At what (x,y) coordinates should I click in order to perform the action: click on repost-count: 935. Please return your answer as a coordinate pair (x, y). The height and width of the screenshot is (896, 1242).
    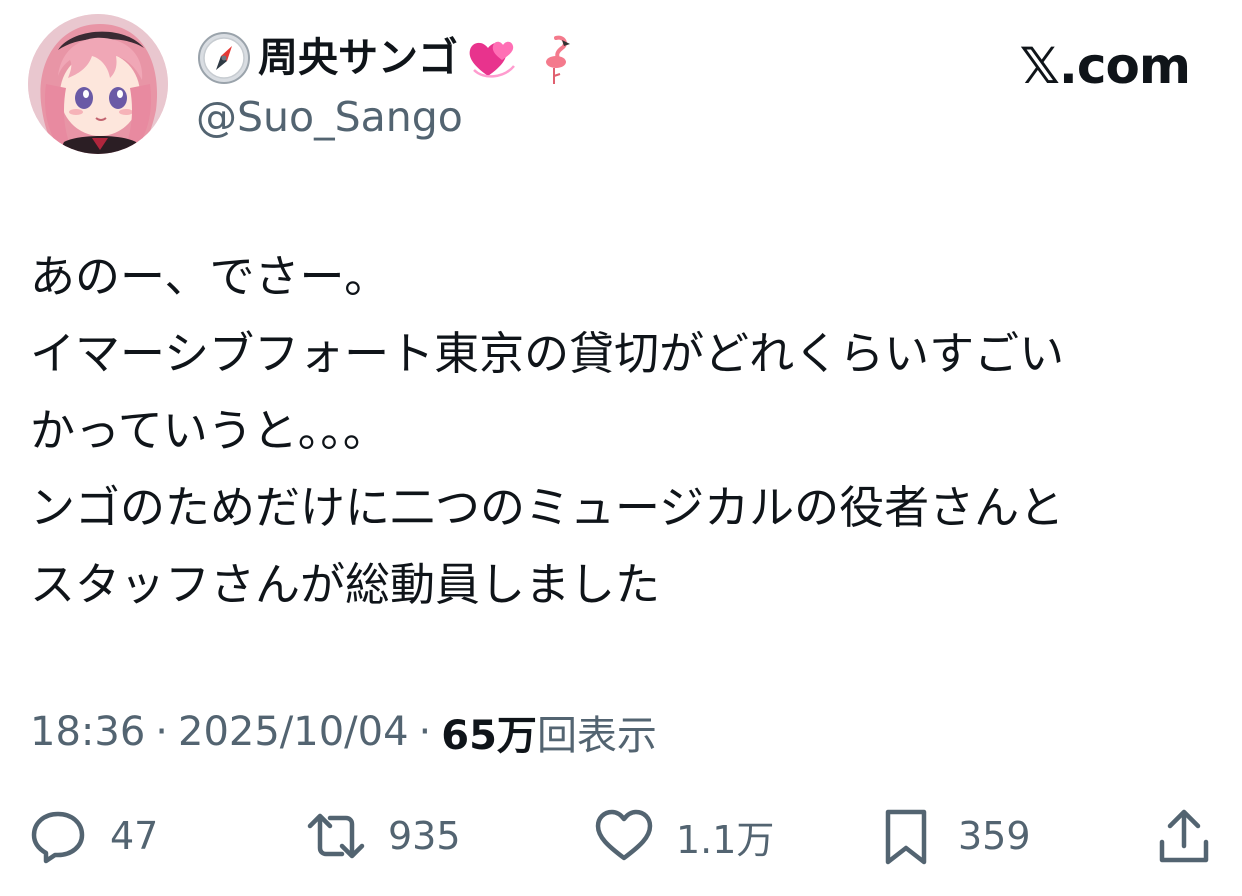
    Looking at the image, I should click on (424, 836).